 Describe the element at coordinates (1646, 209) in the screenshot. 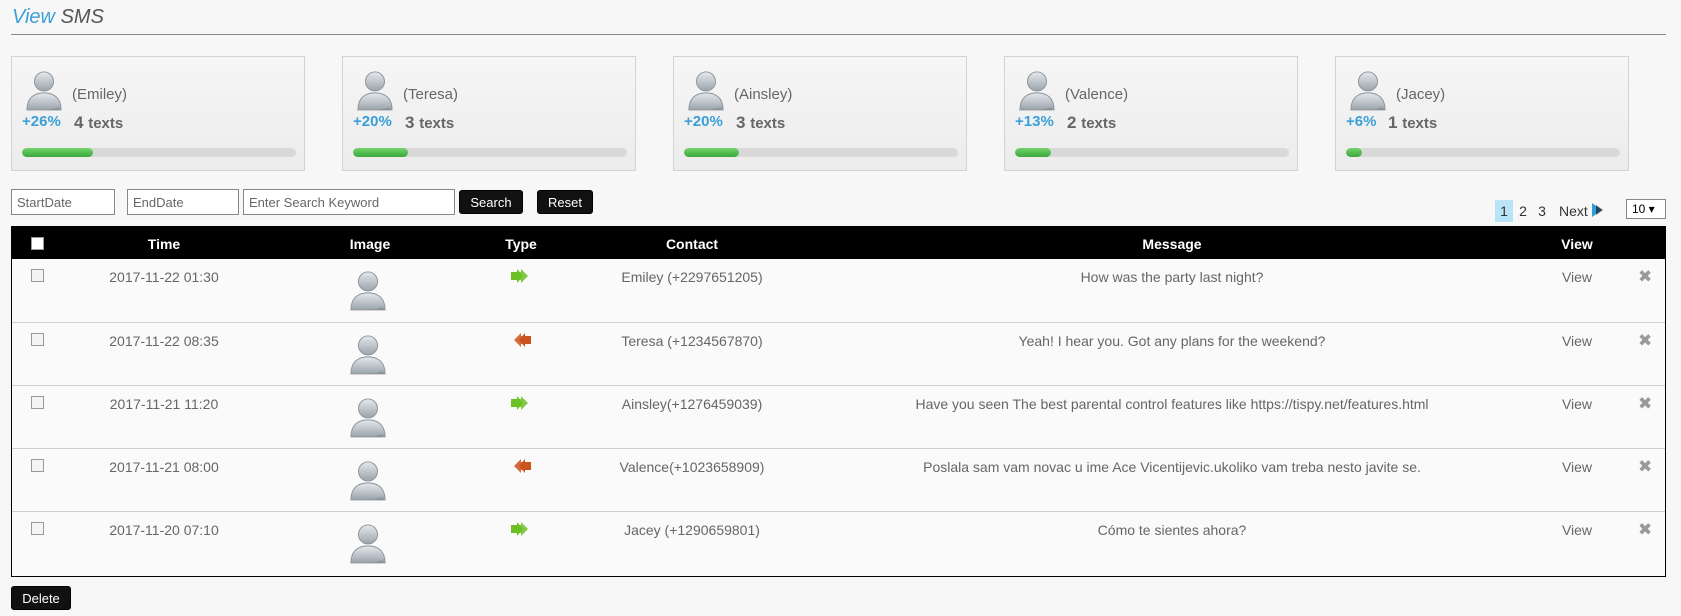

I see `per-page-select: 10 ▾` at that location.